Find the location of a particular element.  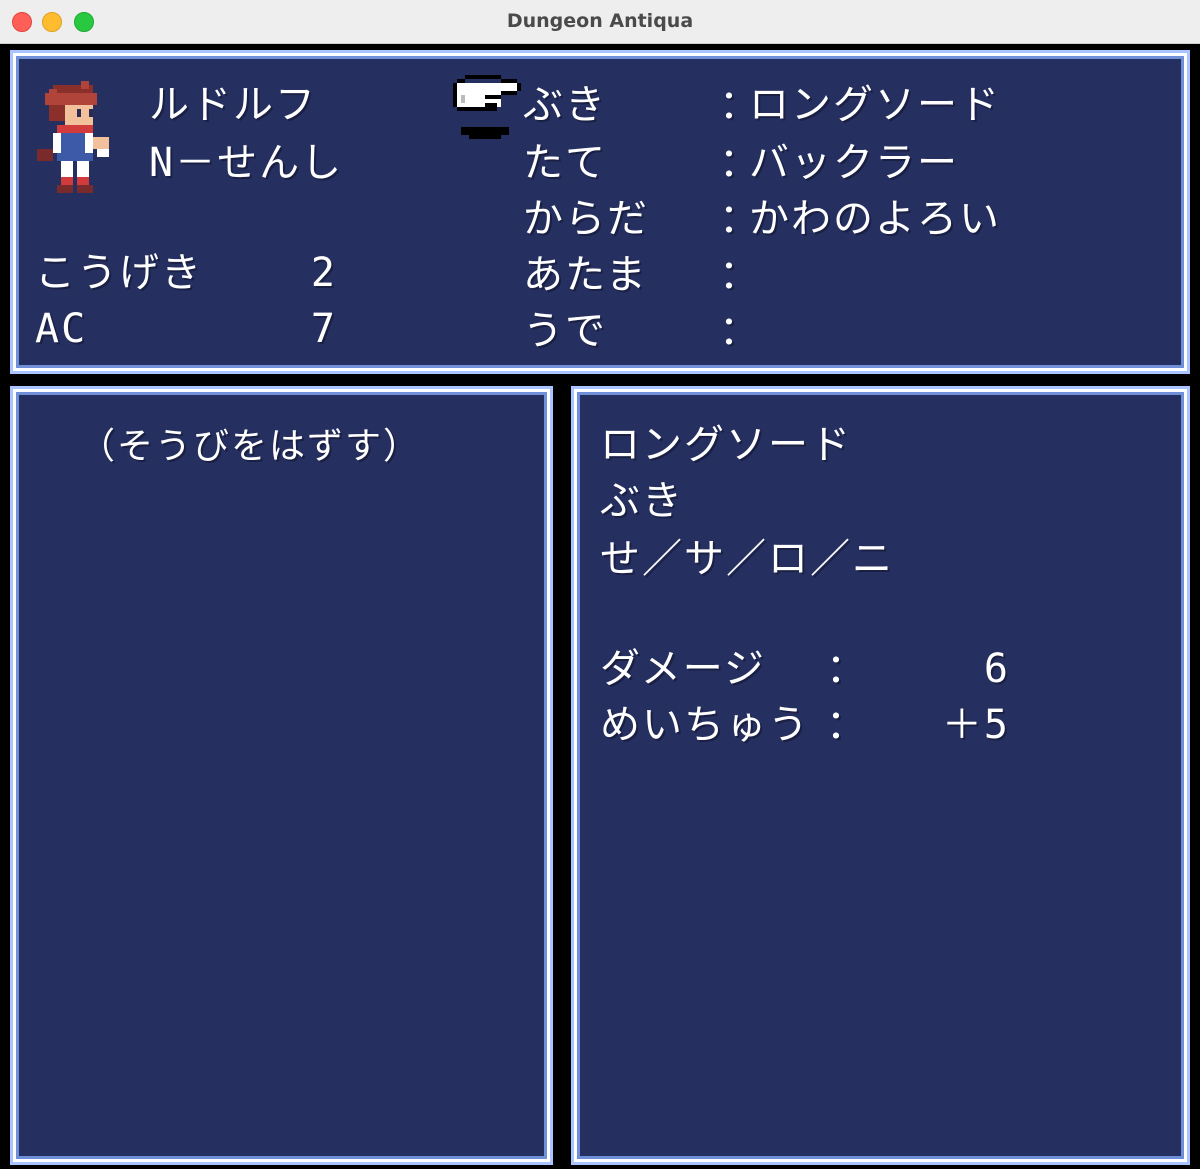

stat-ac-value: 7 is located at coordinates (323, 329).